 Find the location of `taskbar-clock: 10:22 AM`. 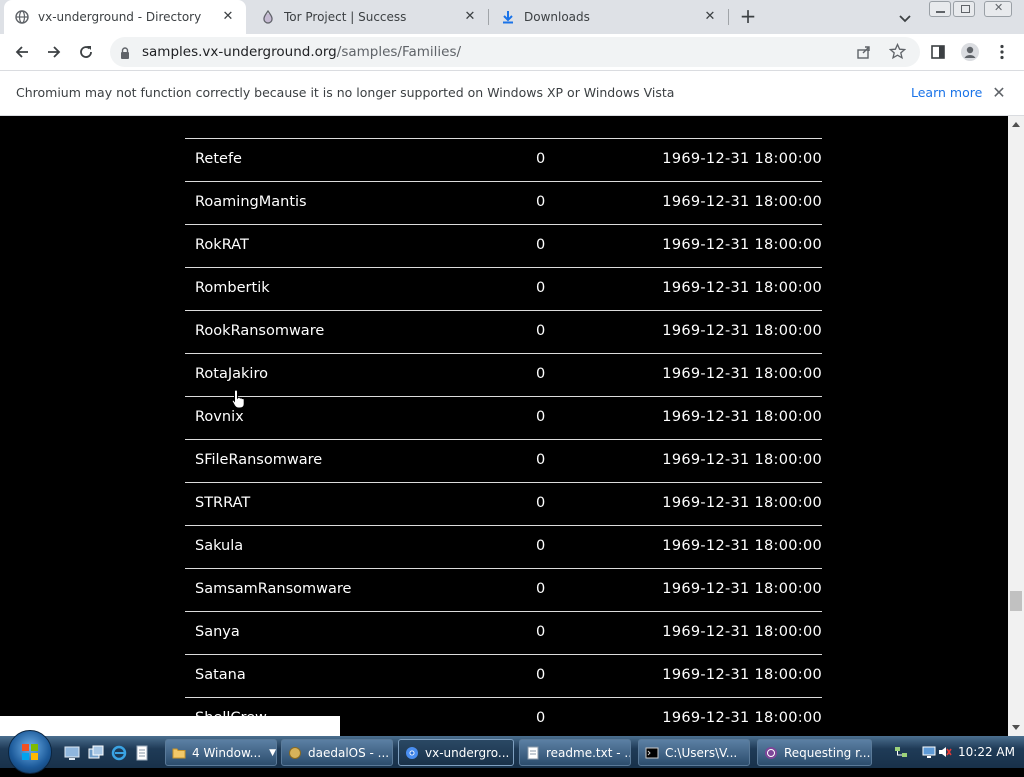

taskbar-clock: 10:22 AM is located at coordinates (986, 752).